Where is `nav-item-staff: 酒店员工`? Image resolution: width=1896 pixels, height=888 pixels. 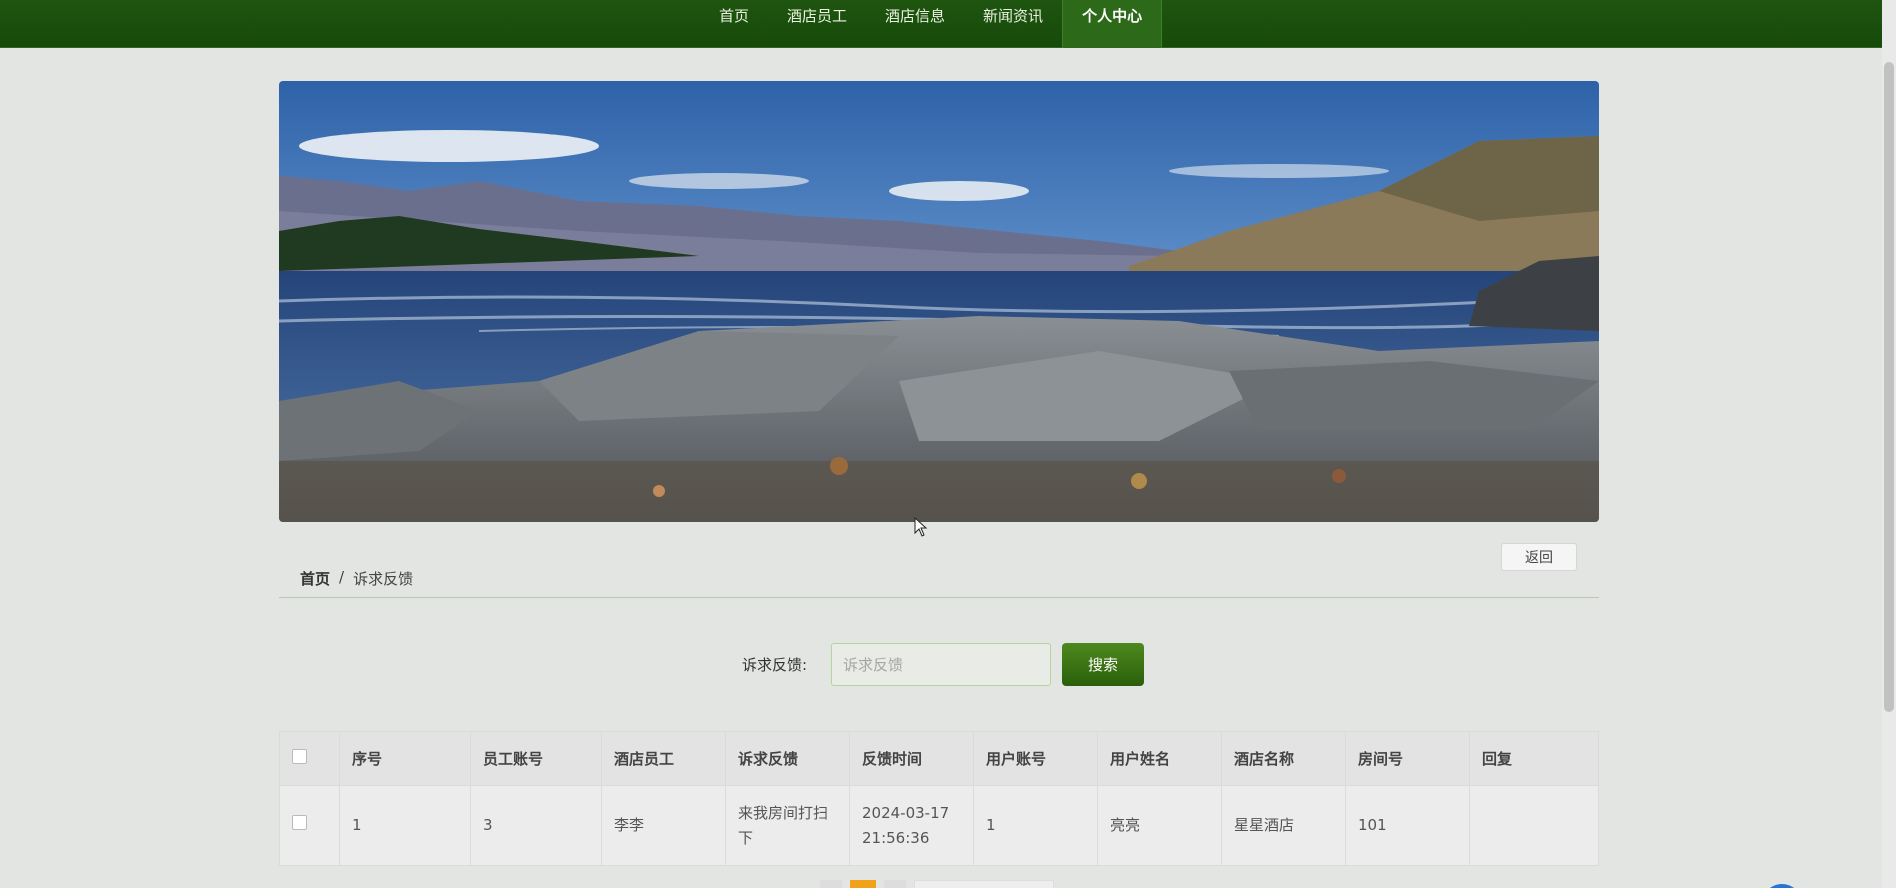
nav-item-staff: 酒店员工 is located at coordinates (817, 24).